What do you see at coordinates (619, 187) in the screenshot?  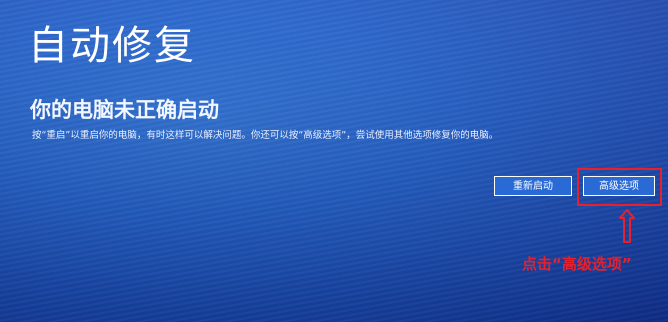 I see `highlight-box` at bounding box center [619, 187].